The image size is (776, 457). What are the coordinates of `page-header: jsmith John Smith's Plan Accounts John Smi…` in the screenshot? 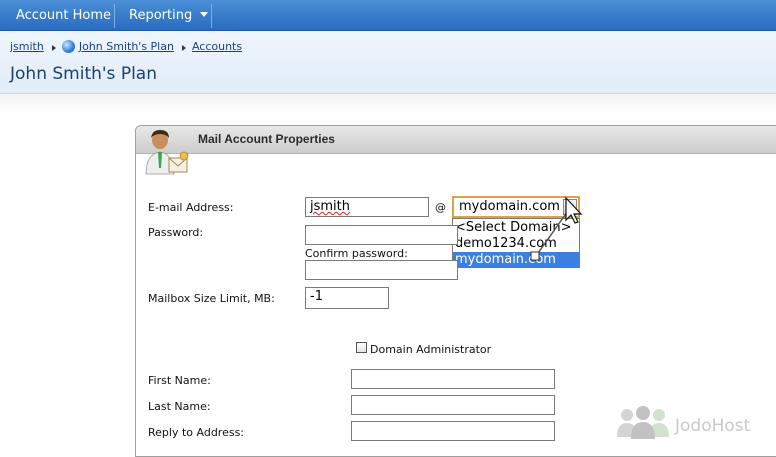 It's located at (388, 62).